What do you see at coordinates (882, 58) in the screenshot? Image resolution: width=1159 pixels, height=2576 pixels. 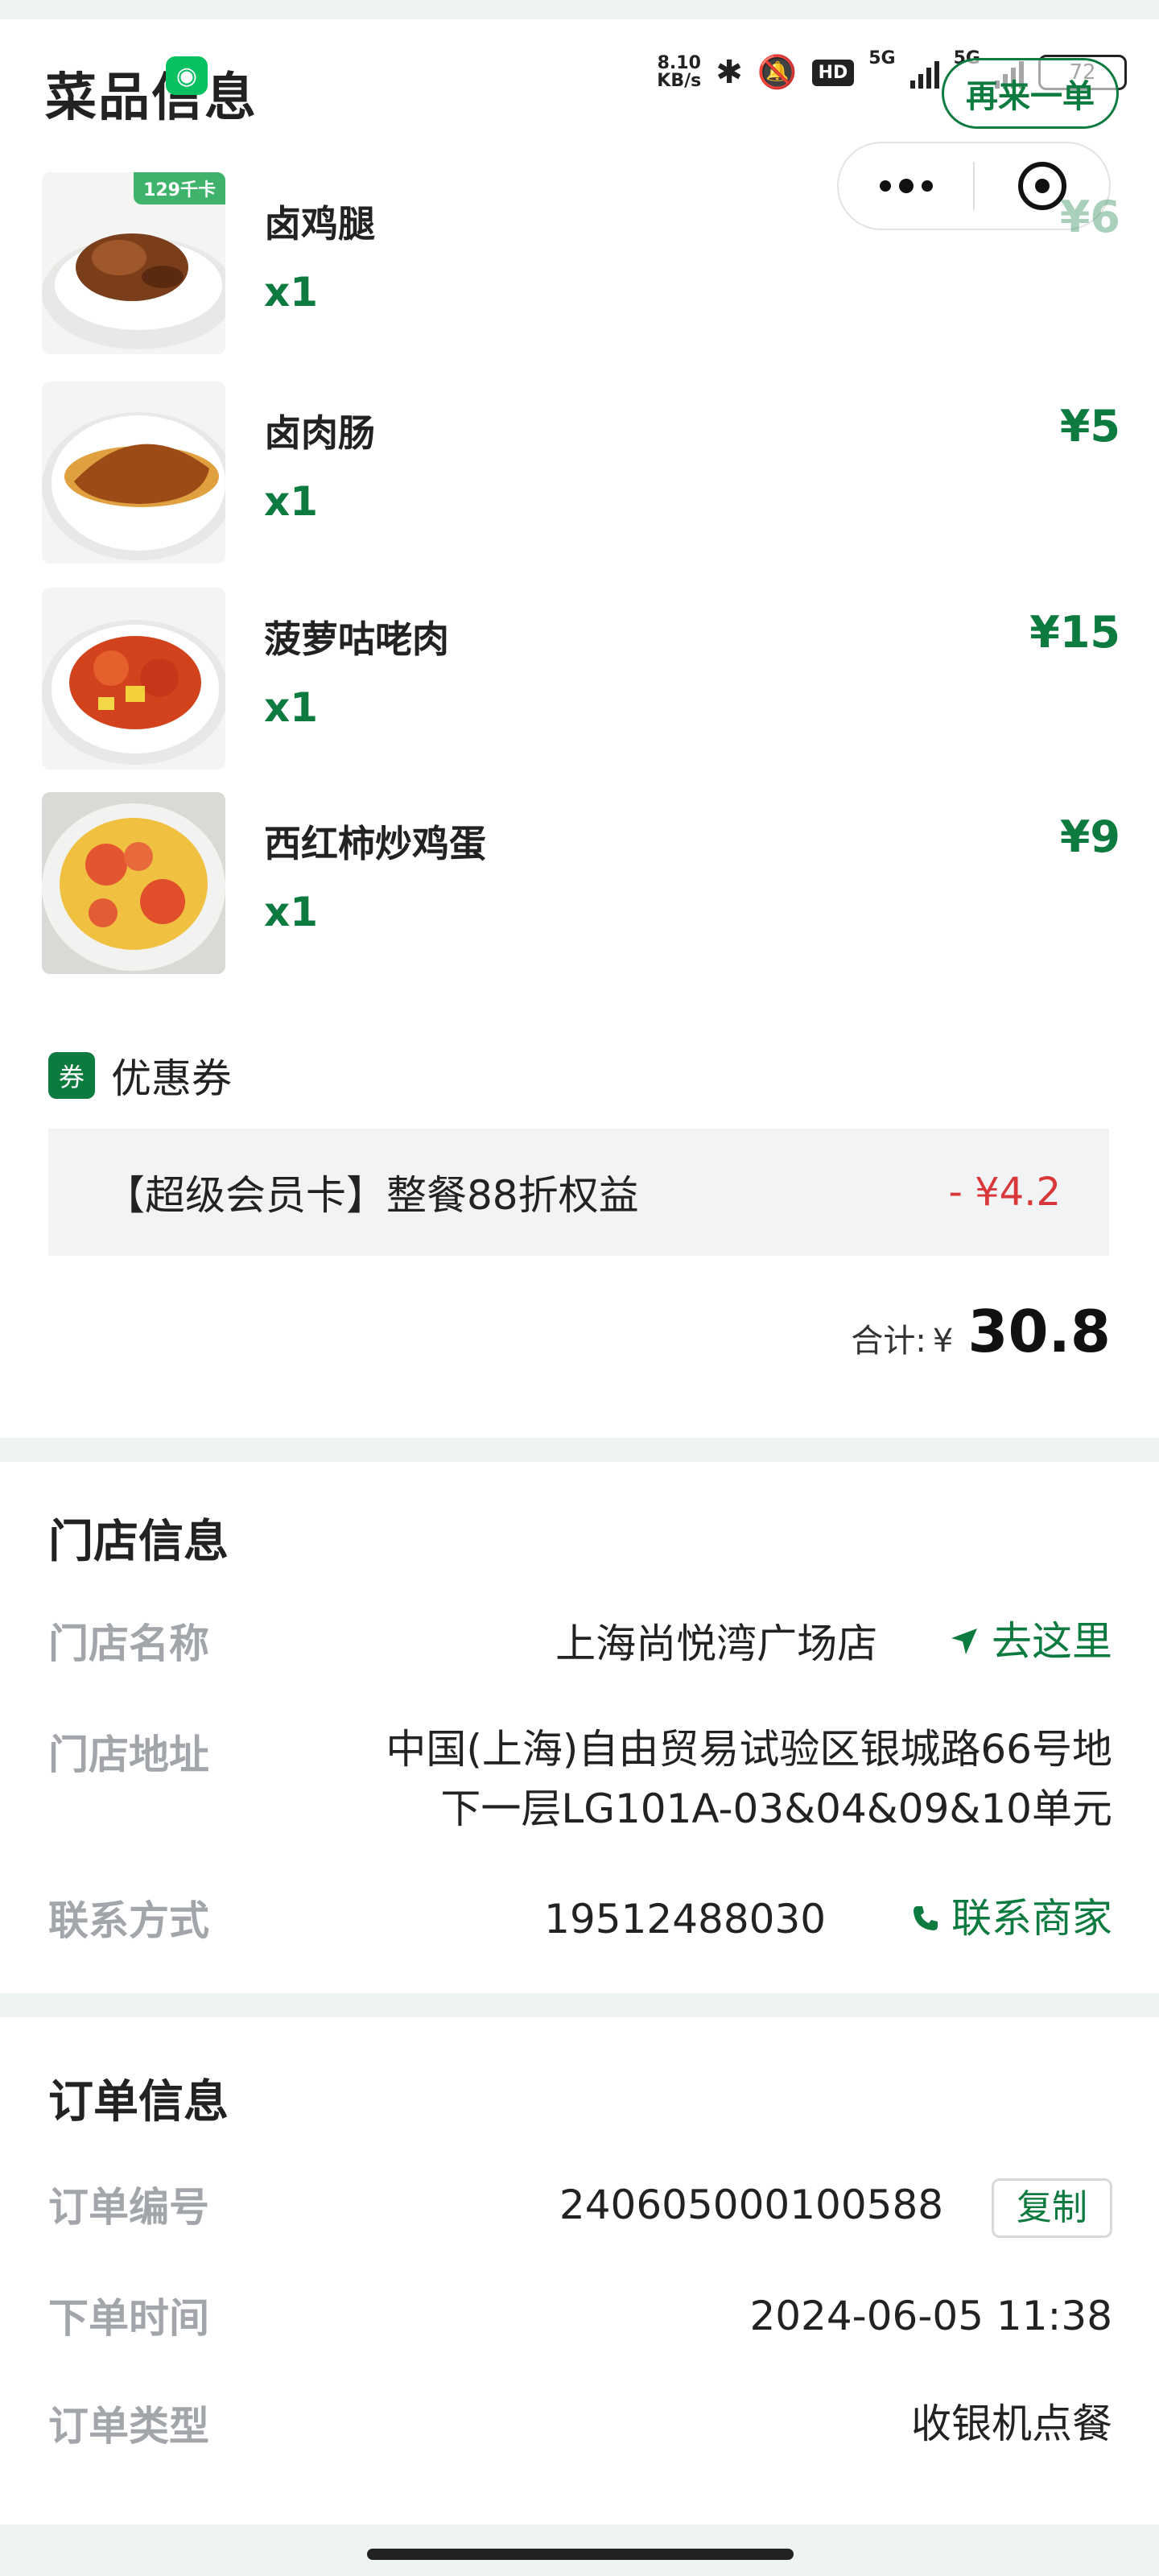 I see `network-type-1: 5G` at bounding box center [882, 58].